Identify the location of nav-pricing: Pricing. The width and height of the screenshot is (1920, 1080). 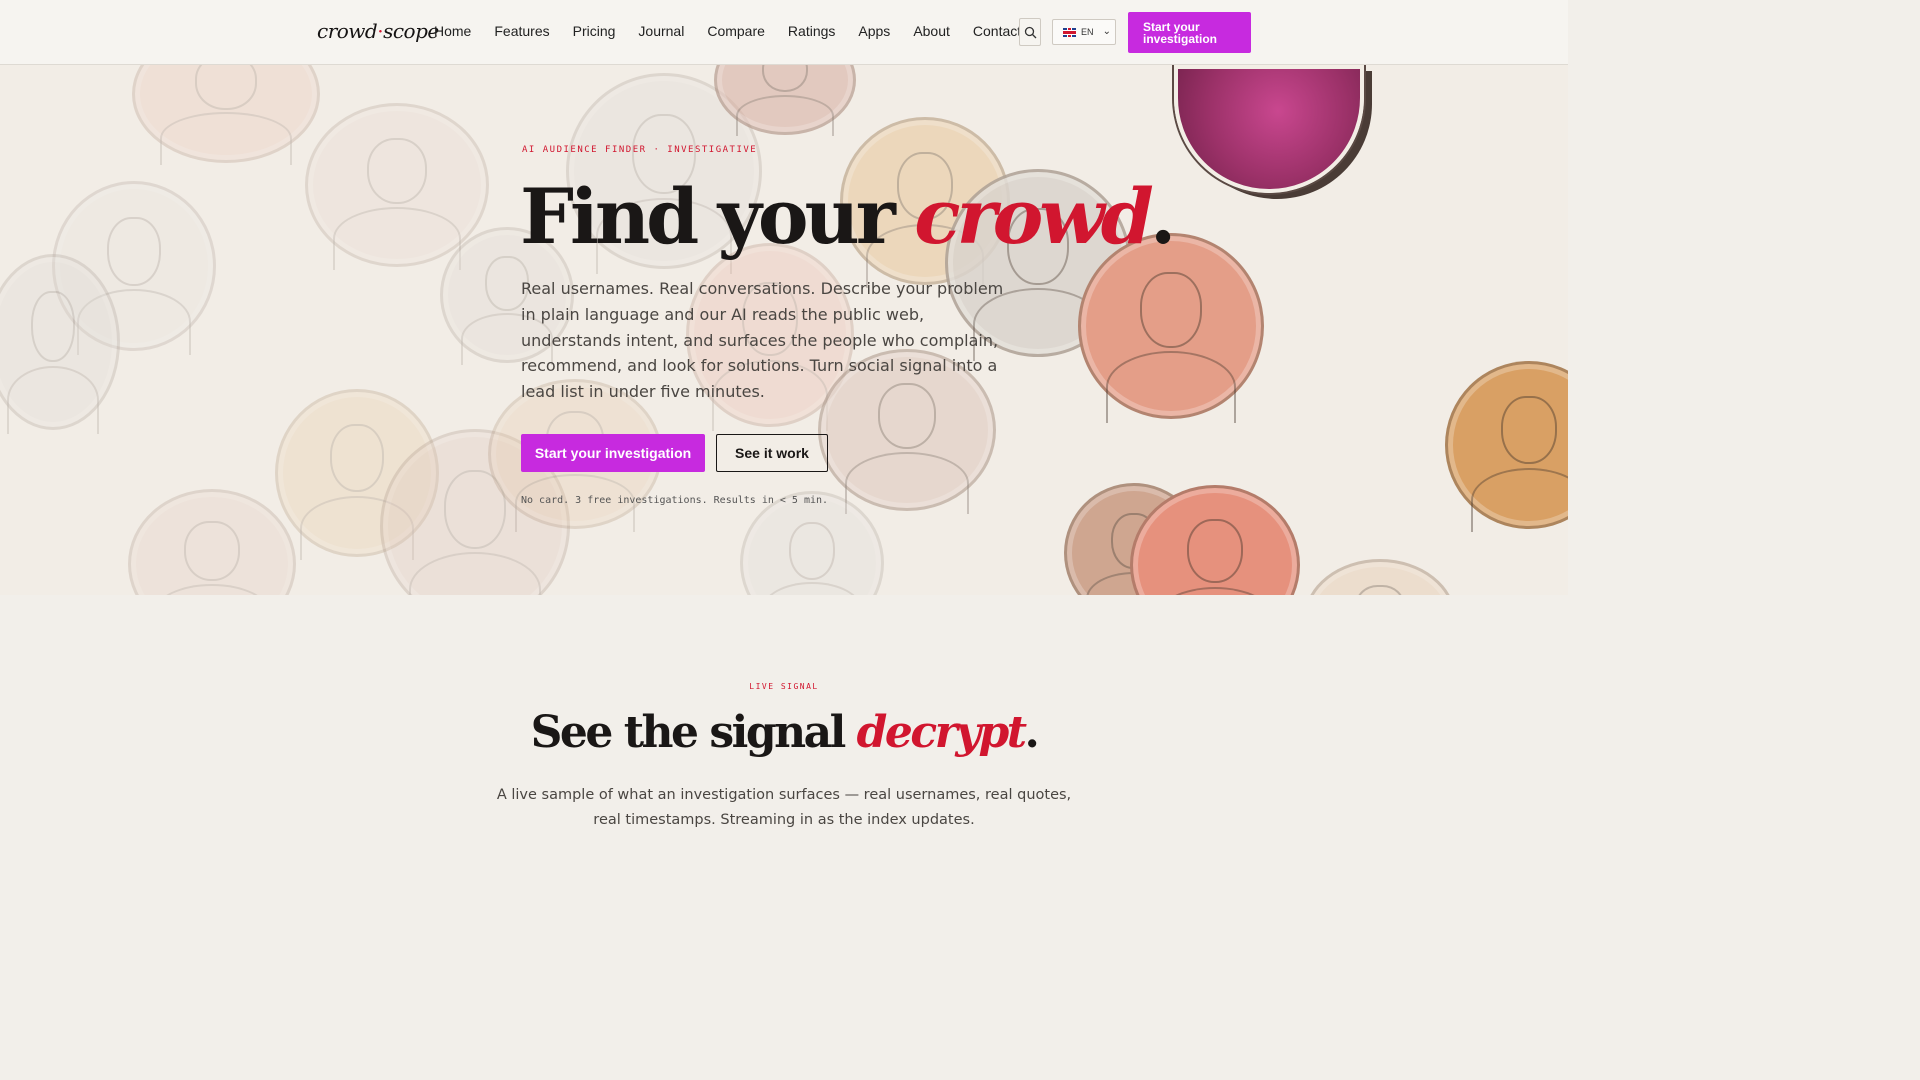
(594, 31).